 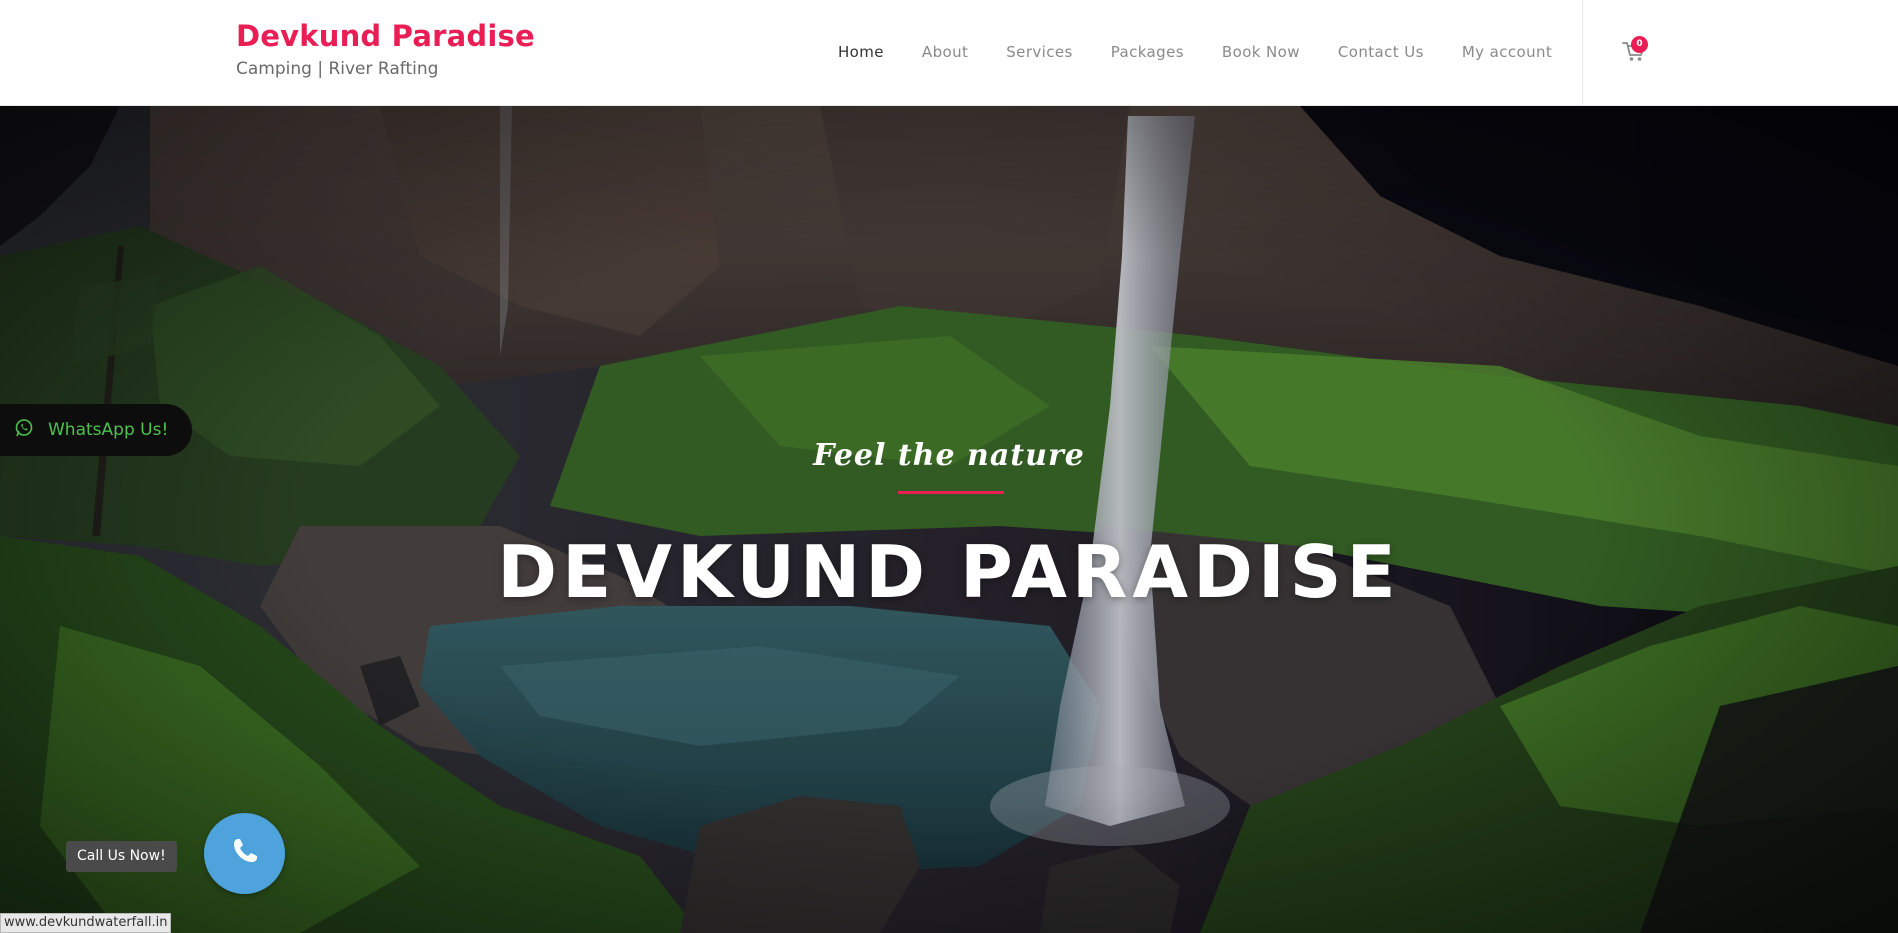 I want to click on nav-home: Home, so click(x=861, y=52).